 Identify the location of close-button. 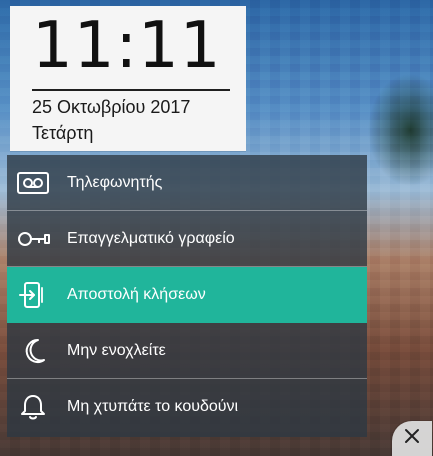
(412, 438).